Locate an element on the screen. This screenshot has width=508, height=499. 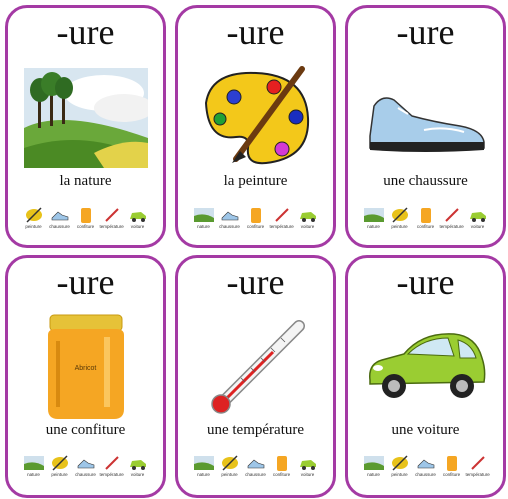
card-word: la peinture is located at coordinates (255, 181).